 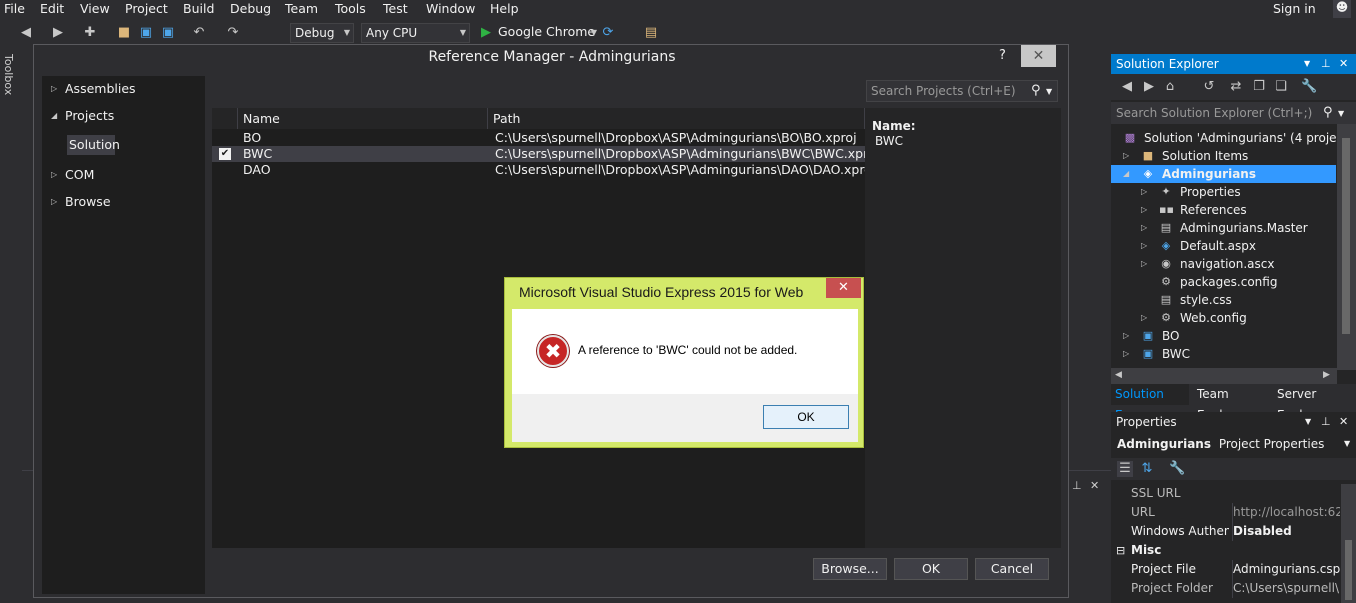 I want to click on tree-item-packages-config: ⚙ packages.config, so click(x=1238, y=282).